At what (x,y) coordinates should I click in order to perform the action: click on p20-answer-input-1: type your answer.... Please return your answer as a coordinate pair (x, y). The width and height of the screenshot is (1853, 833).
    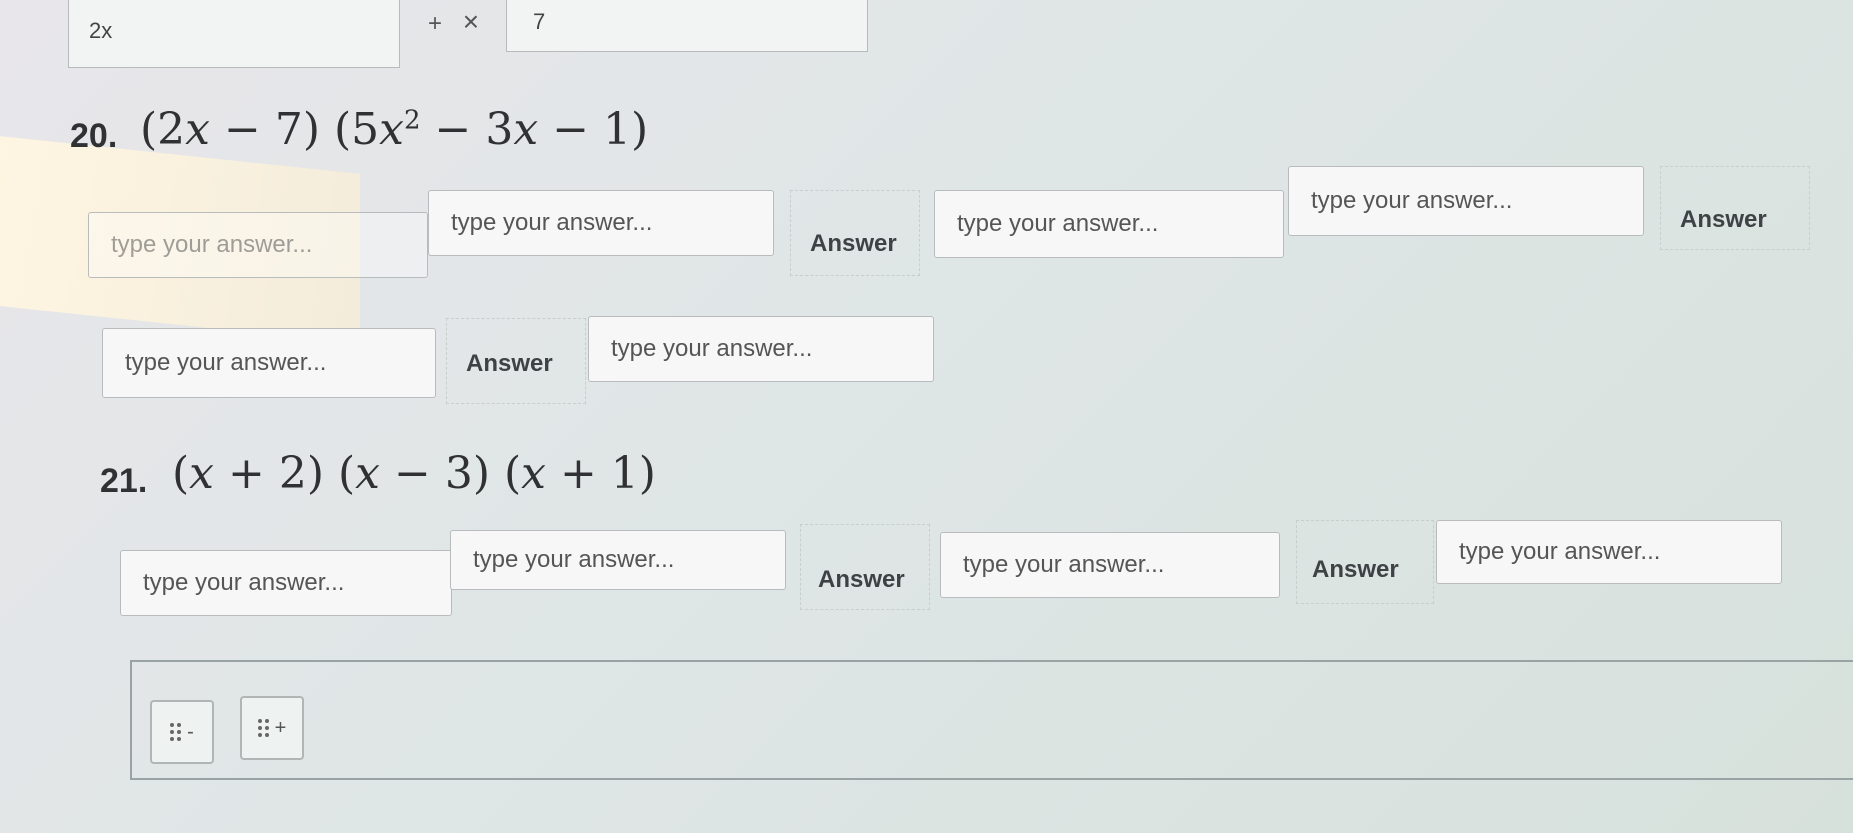
    Looking at the image, I should click on (258, 245).